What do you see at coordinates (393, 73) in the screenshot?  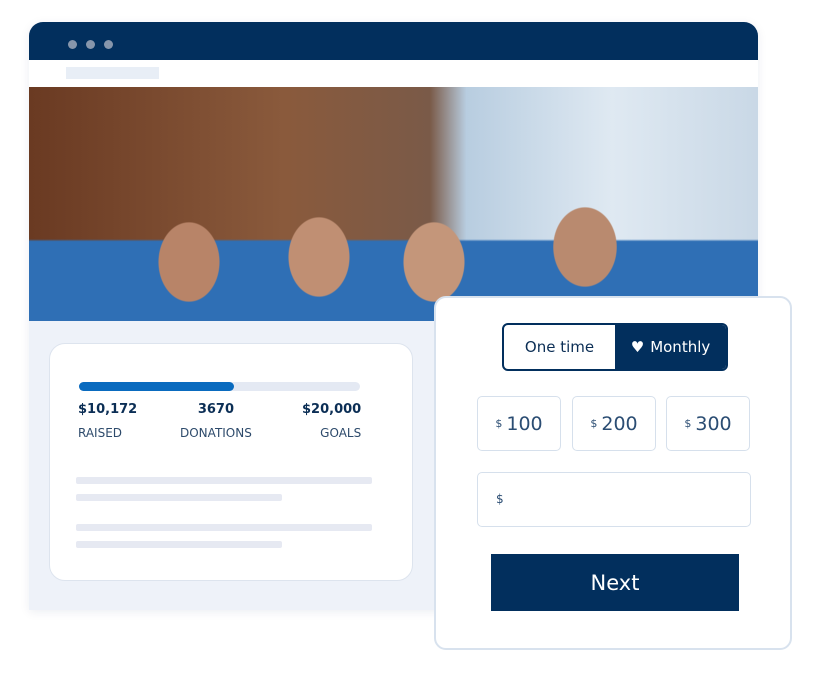 I see `address-bar` at bounding box center [393, 73].